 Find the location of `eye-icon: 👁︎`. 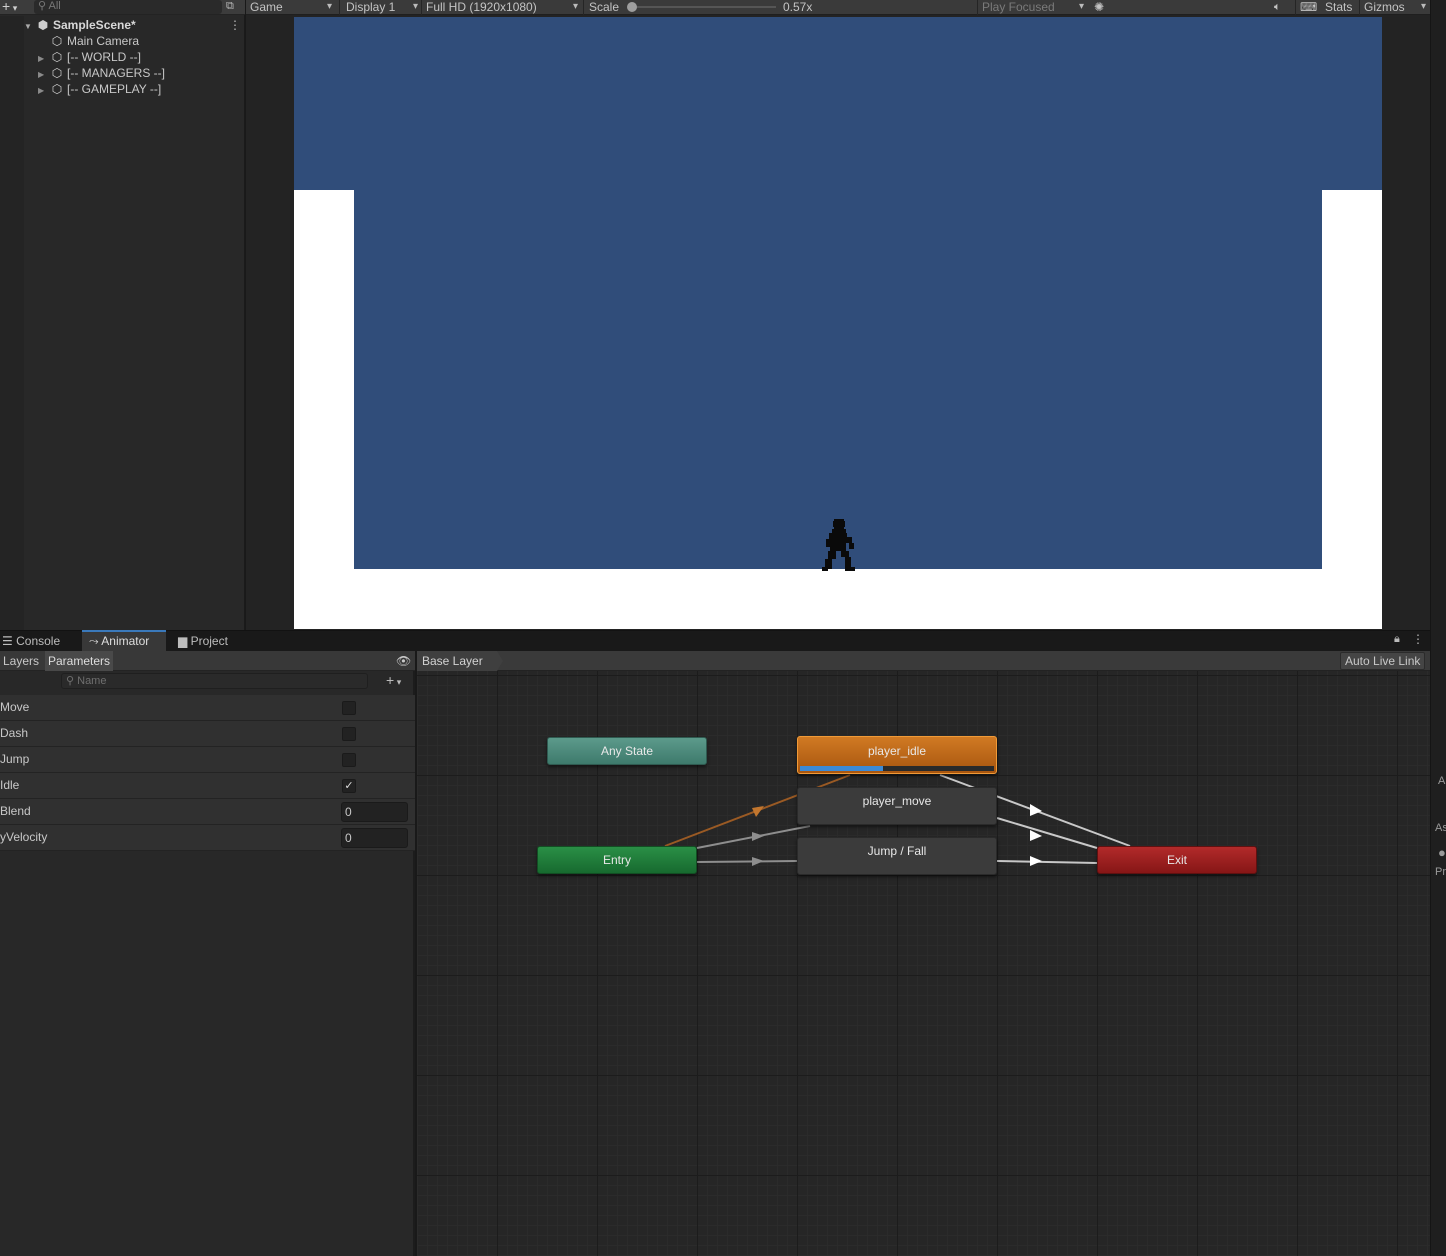

eye-icon: 👁︎ is located at coordinates (404, 661).